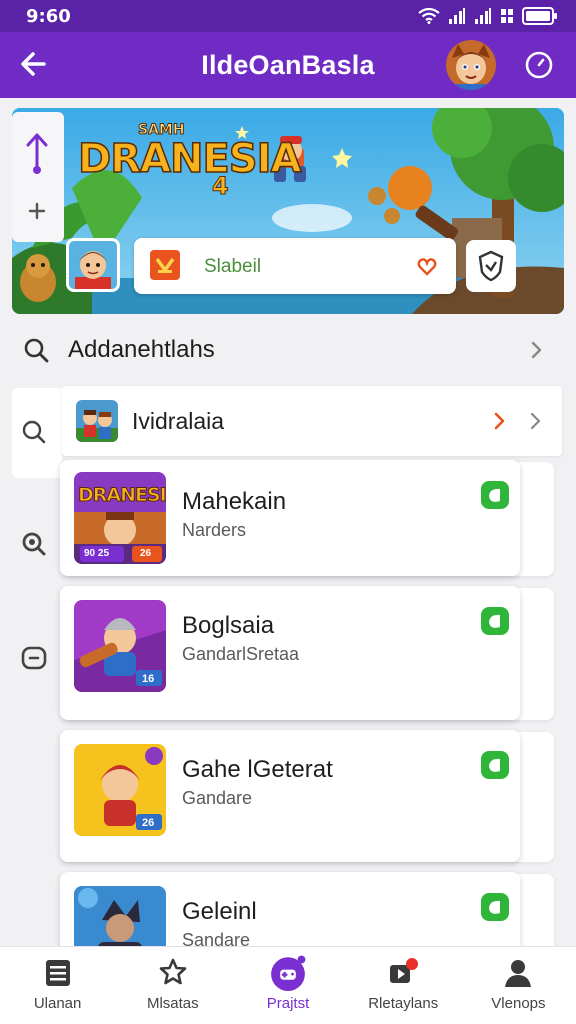 The image size is (576, 1024). What do you see at coordinates (507, 16) in the screenshot?
I see `data-icon` at bounding box center [507, 16].